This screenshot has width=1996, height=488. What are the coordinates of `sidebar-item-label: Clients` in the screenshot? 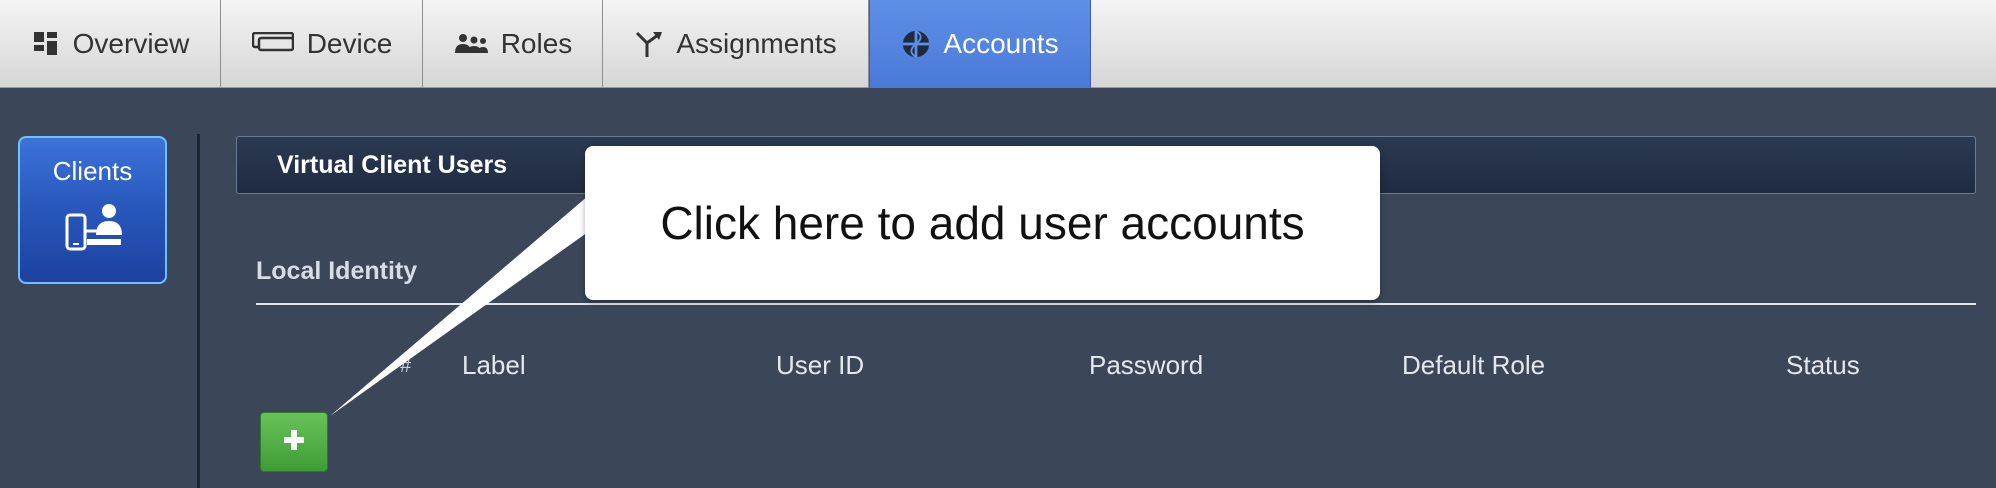 It's located at (92, 171).